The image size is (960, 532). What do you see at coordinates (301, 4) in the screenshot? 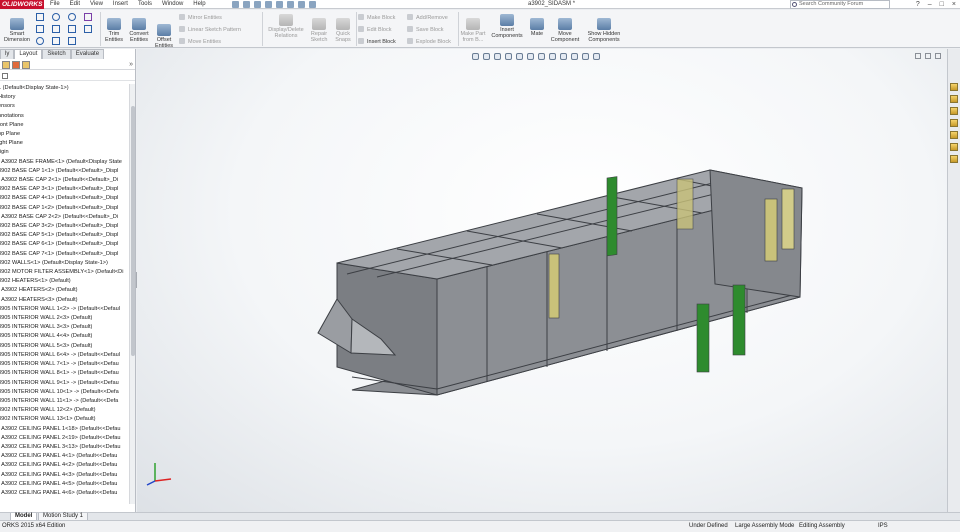
I see `rebuild-icon` at bounding box center [301, 4].